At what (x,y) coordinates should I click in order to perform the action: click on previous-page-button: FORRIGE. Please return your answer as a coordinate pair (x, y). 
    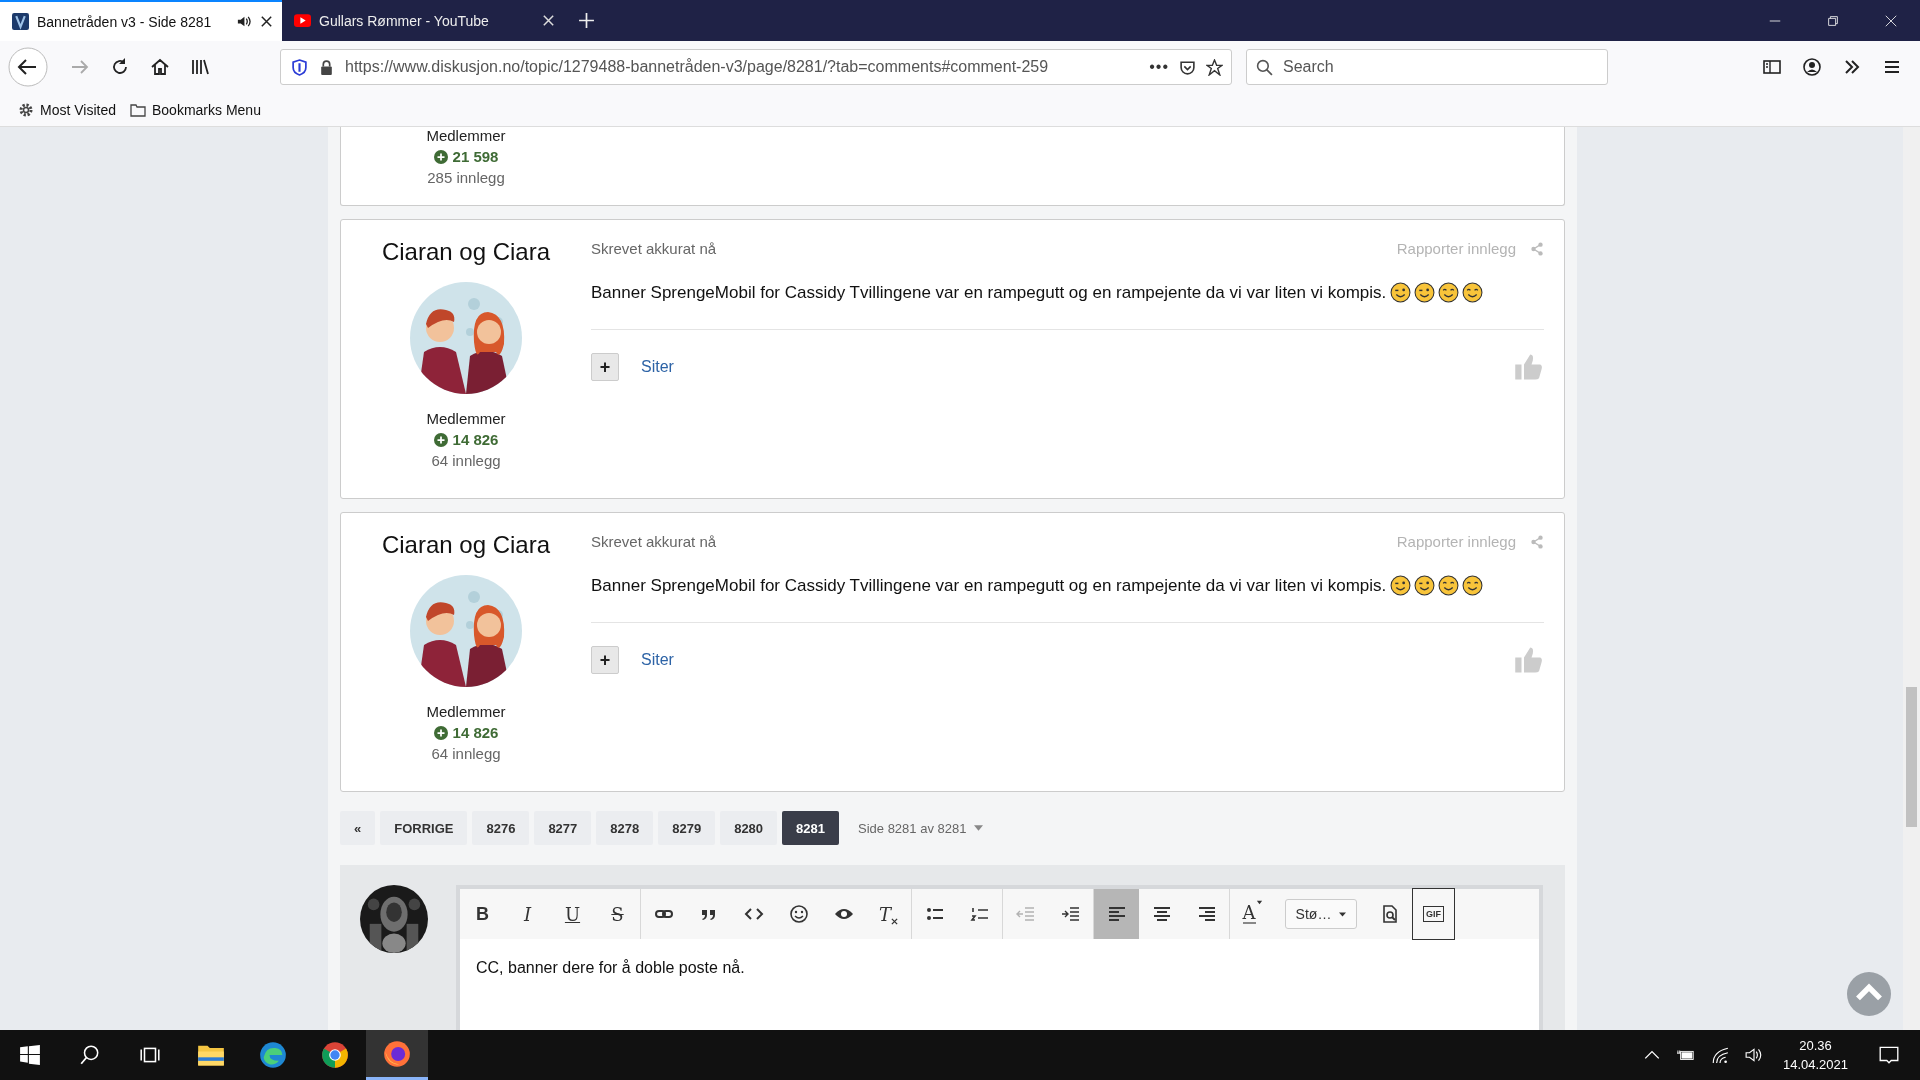
    Looking at the image, I should click on (424, 828).